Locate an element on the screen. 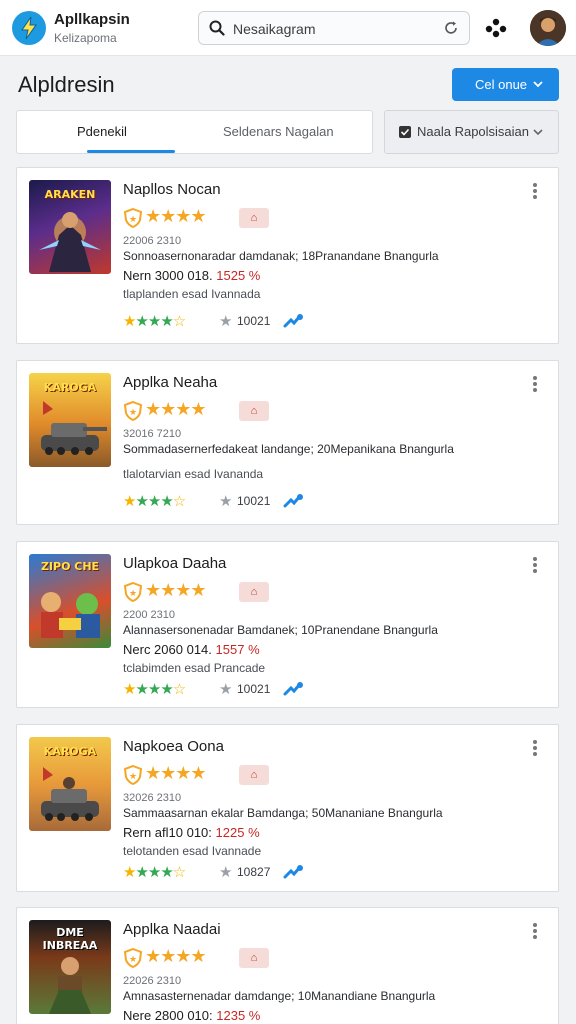  primary-dropdown-button: Cel onue is located at coordinates (505, 84).